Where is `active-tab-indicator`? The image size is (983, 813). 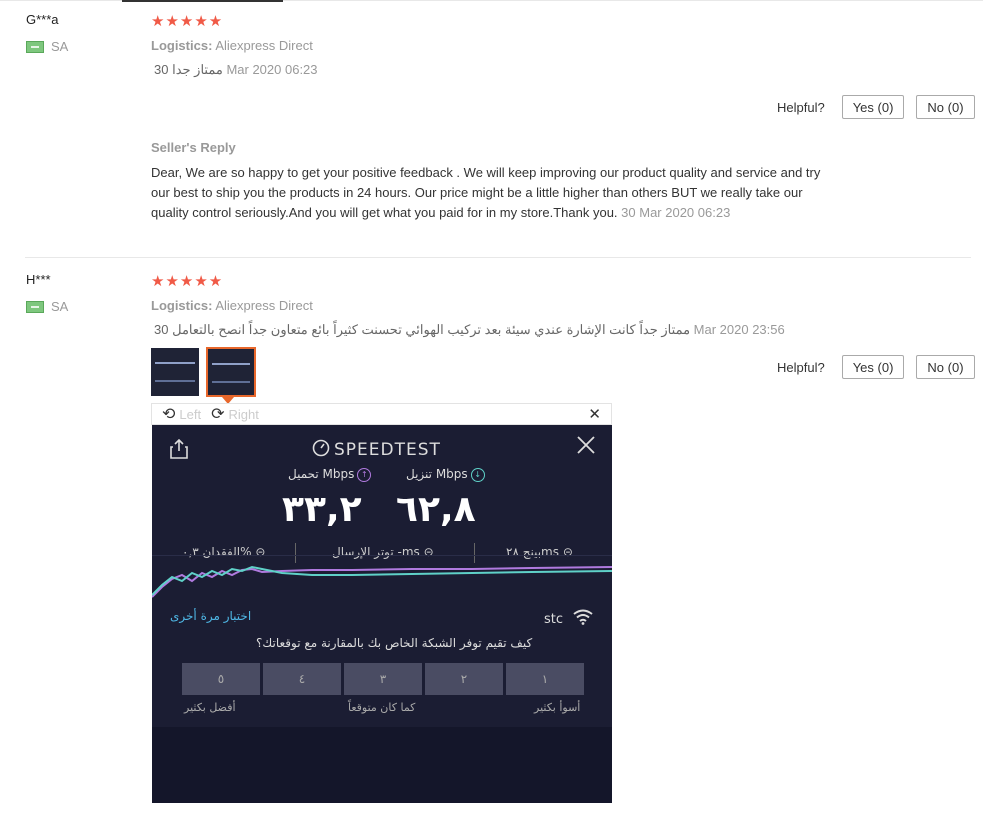
active-tab-indicator is located at coordinates (202, 1).